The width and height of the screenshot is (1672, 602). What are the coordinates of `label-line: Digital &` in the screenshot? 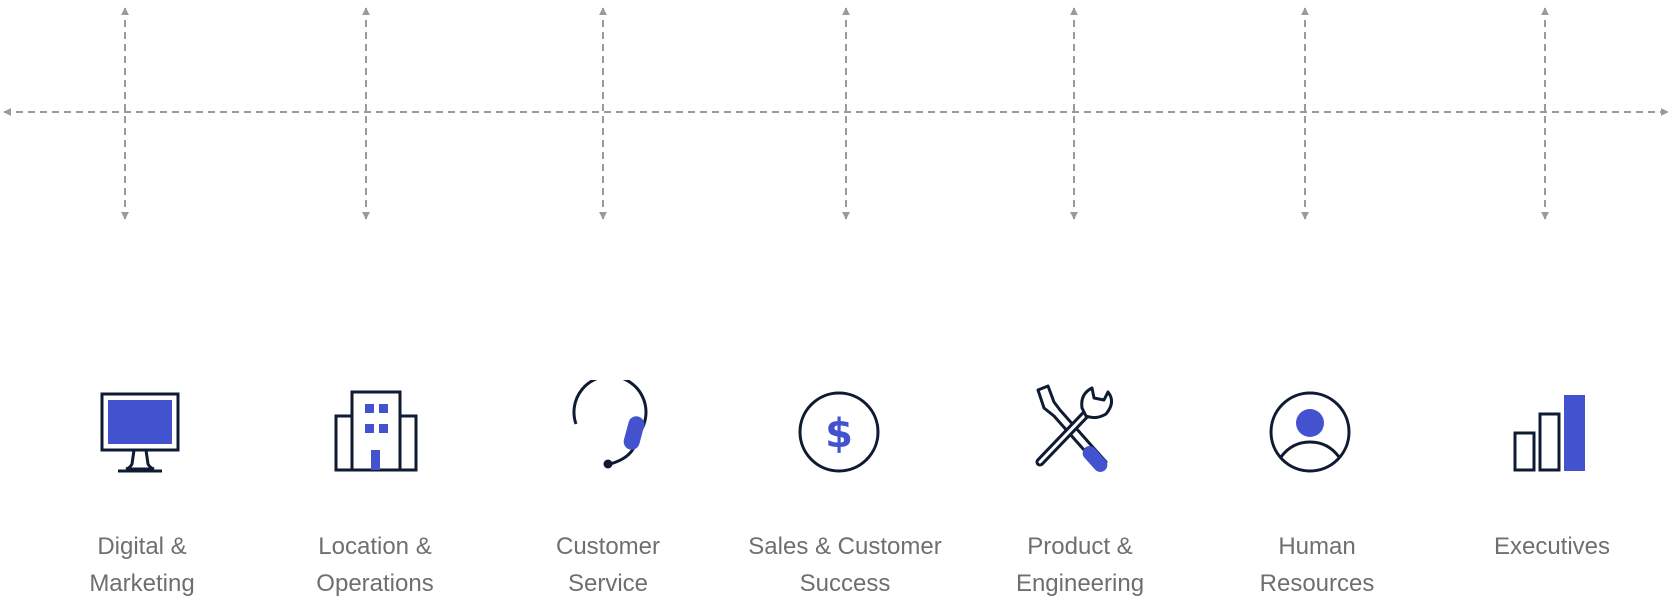 It's located at (142, 546).